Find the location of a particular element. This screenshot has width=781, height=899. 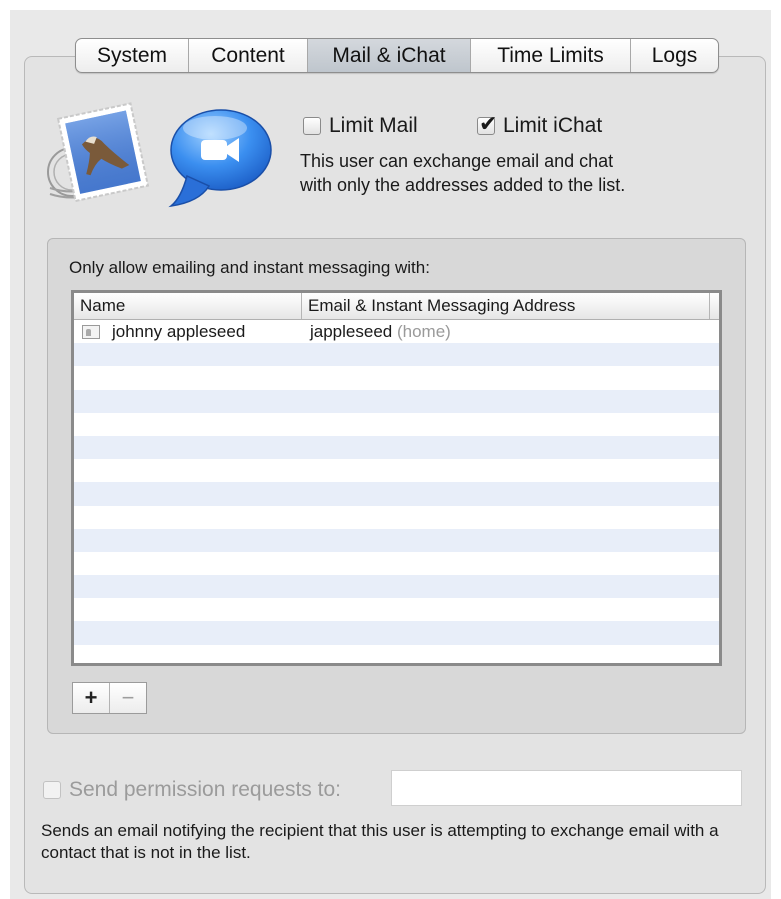

table-header: Name Email & Instant Messaging Address is located at coordinates (396, 306).